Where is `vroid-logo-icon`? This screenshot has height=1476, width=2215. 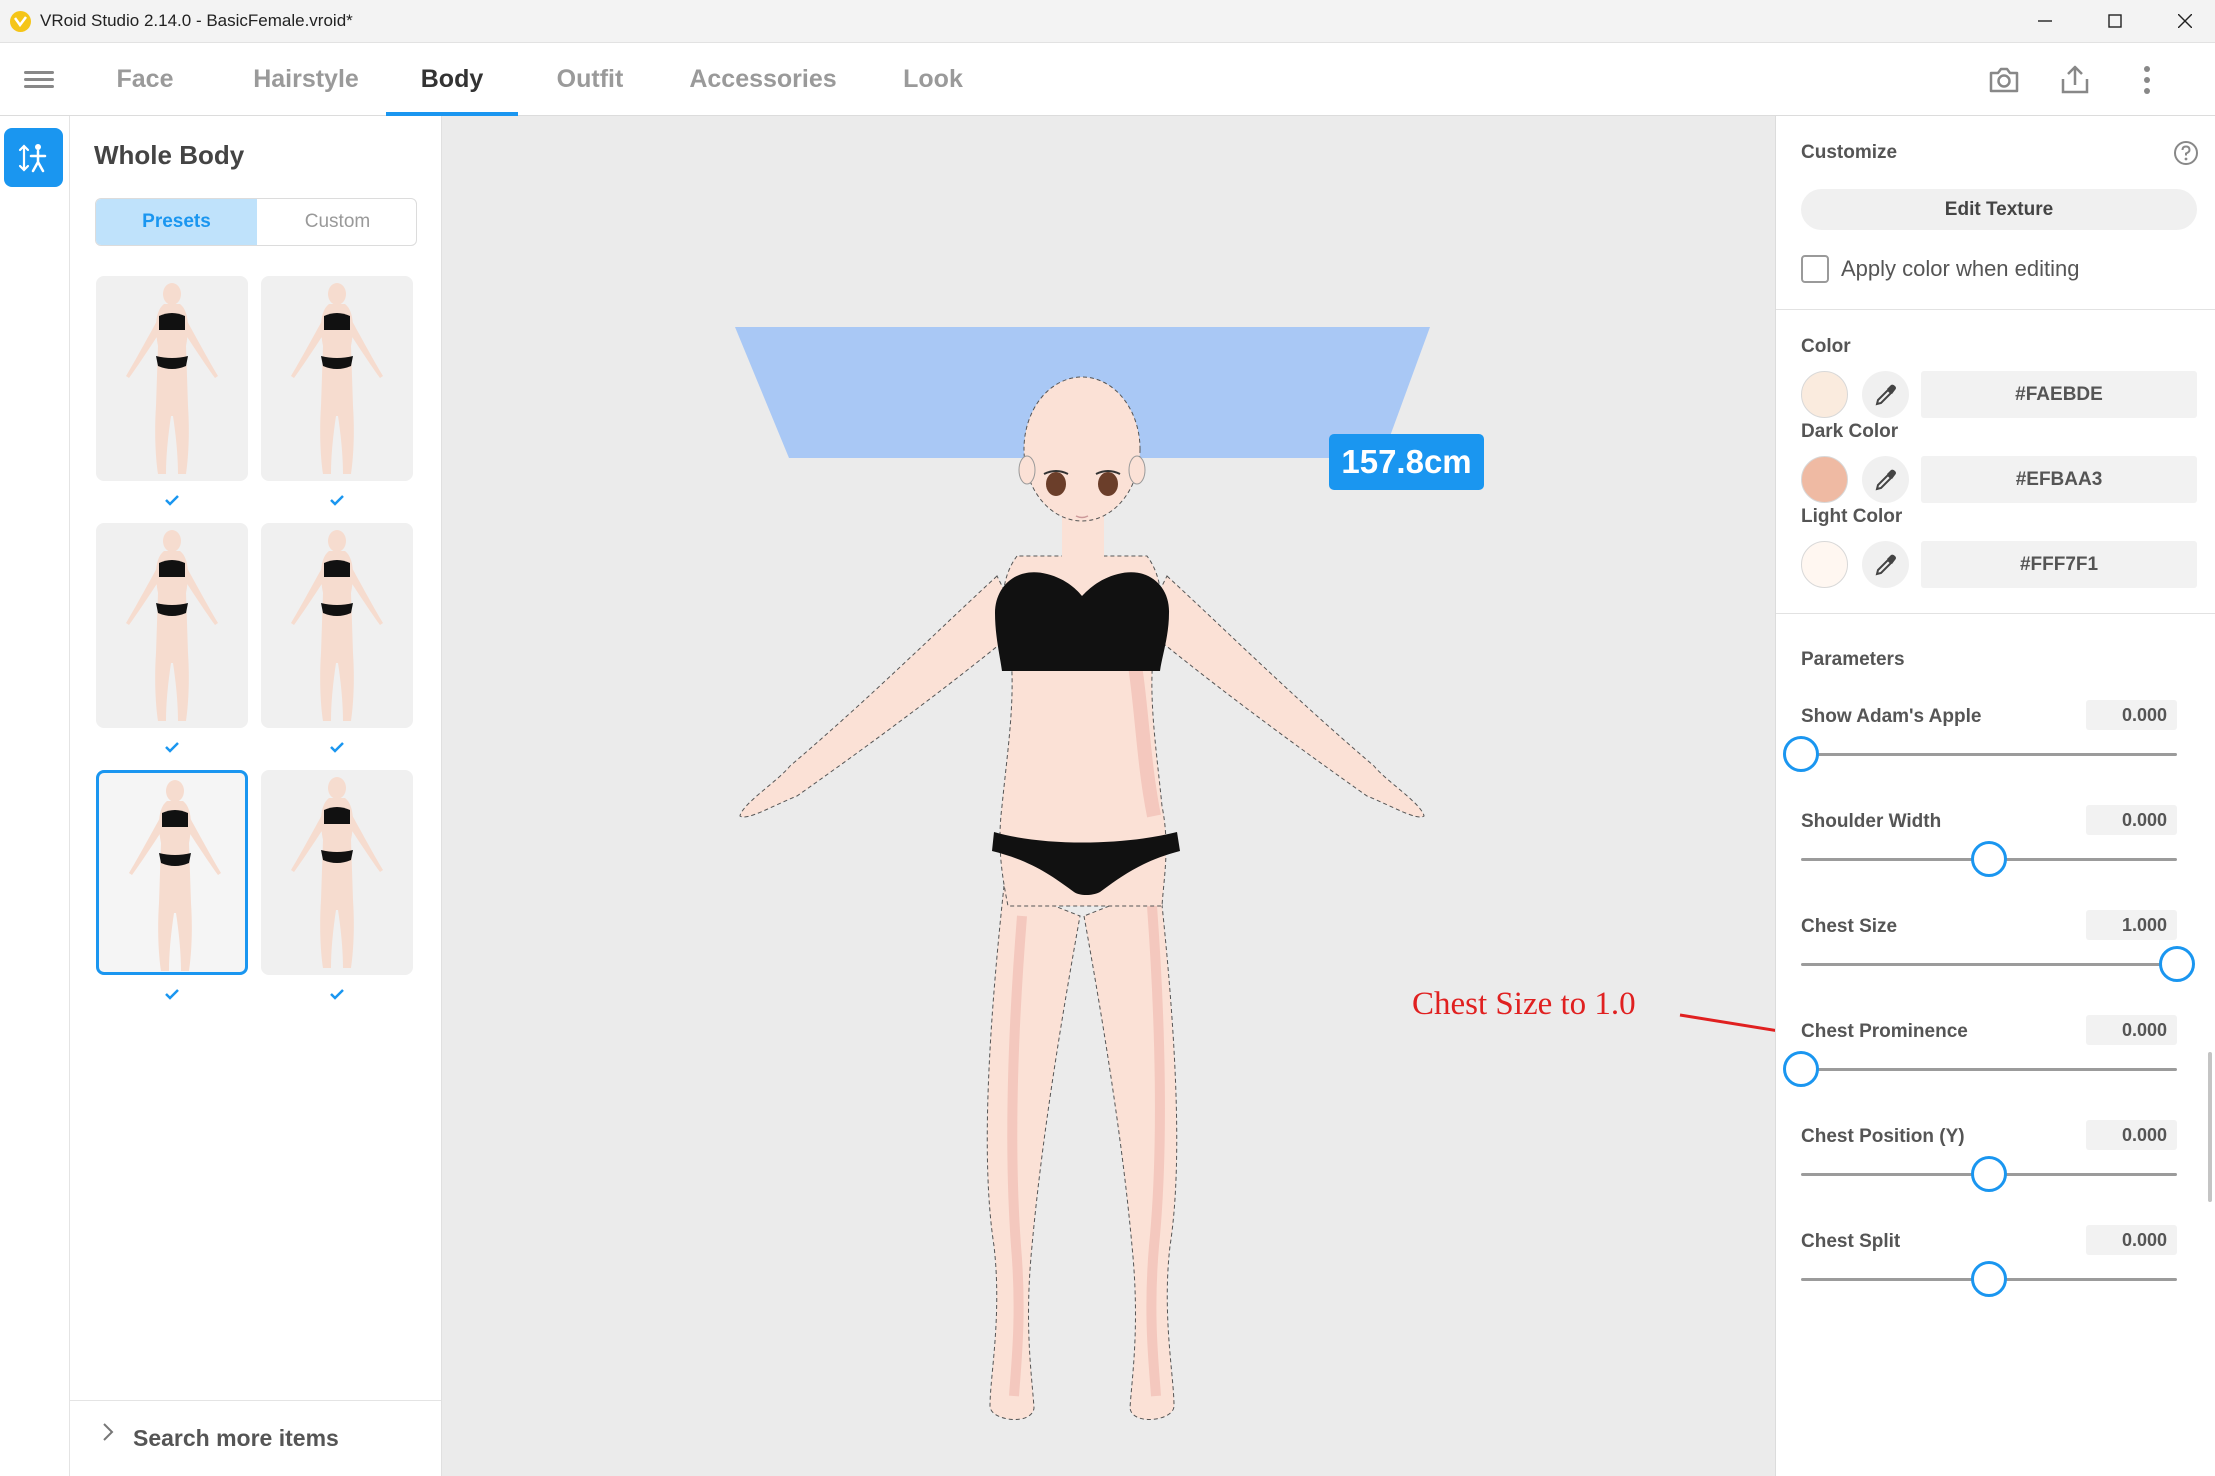 vroid-logo-icon is located at coordinates (20, 21).